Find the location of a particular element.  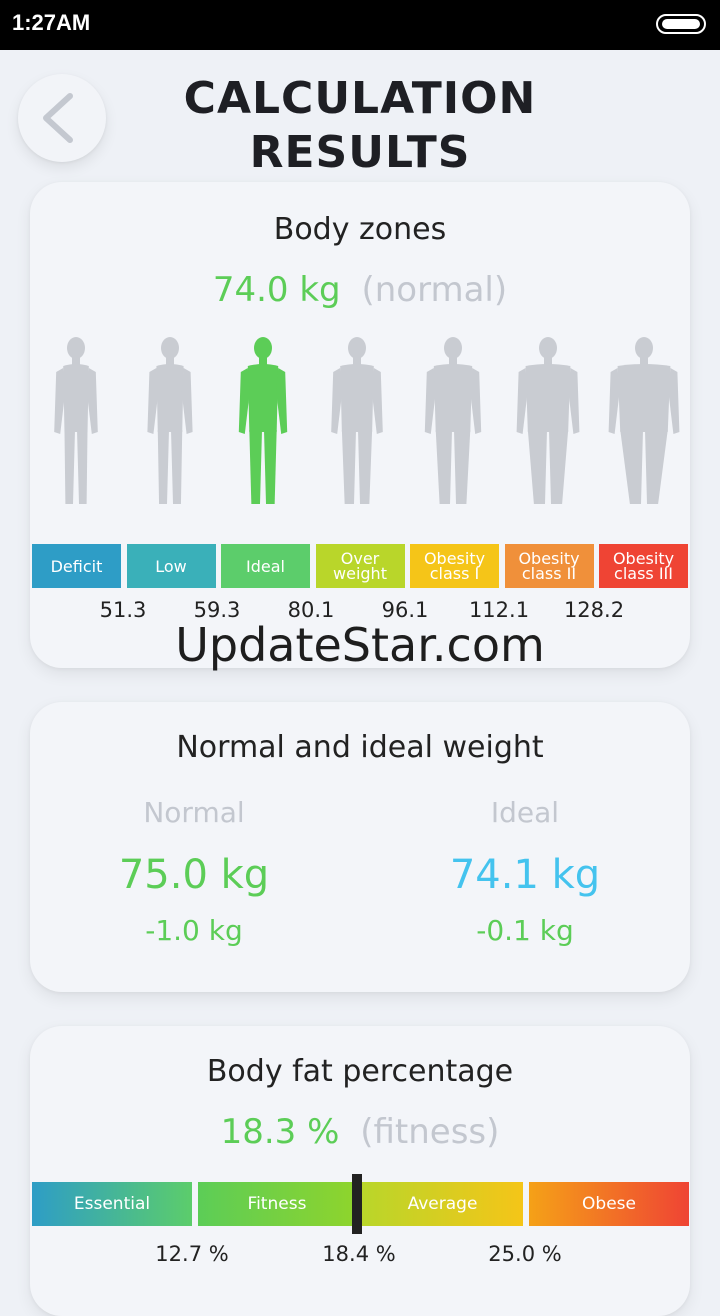

zone-segment-5: Obesity class I is located at coordinates (454, 566).